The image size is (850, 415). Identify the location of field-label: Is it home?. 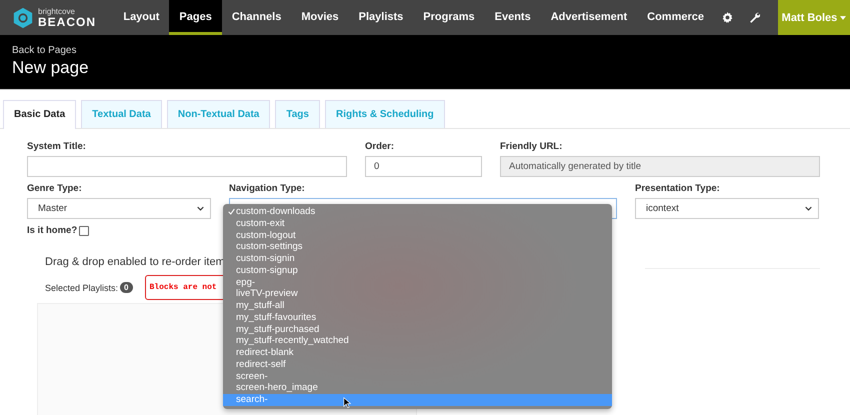
(52, 230).